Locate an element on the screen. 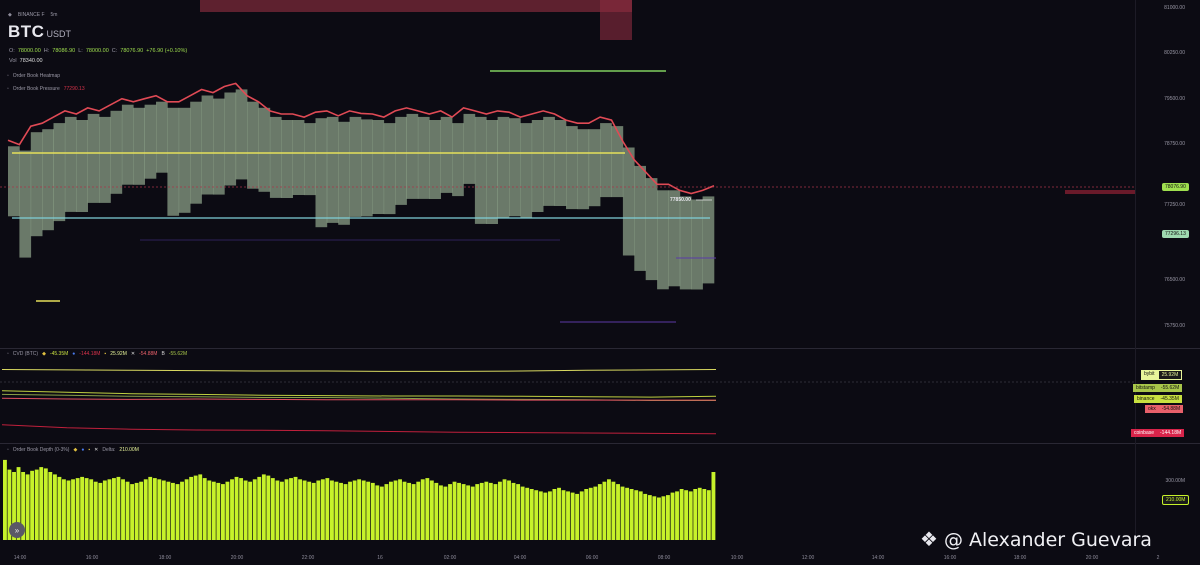 This screenshot has width=1200, height=565. cvd-tag-bitstamp: bitstamp -55.62M is located at coordinates (1158, 388).